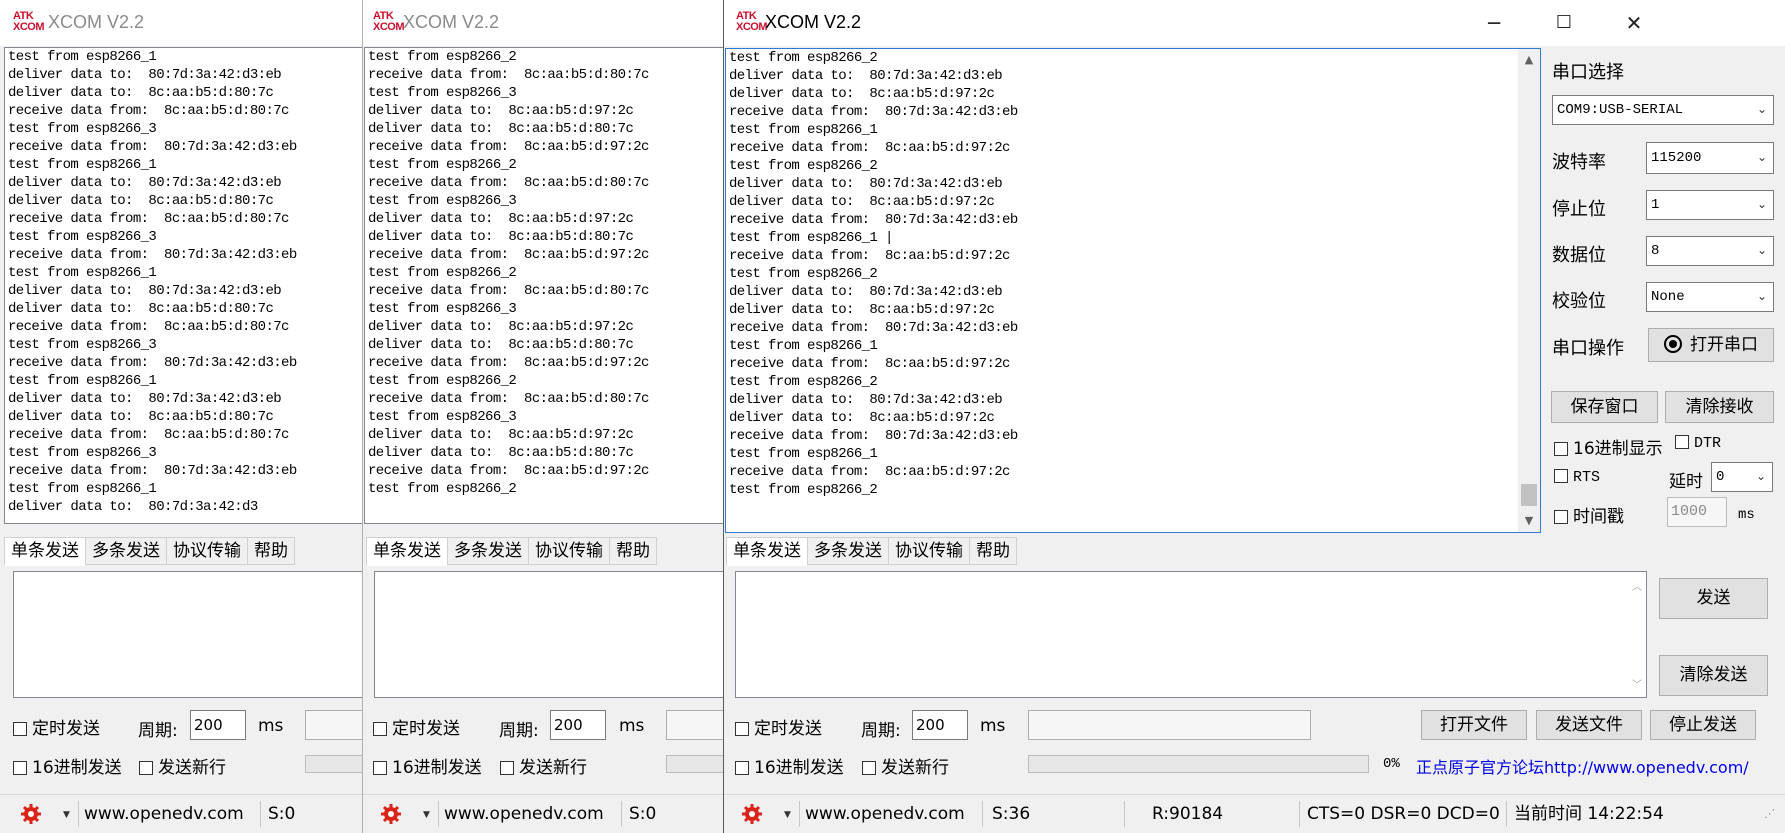 The image size is (1785, 833). Describe the element at coordinates (1713, 598) in the screenshot. I see `send-button: 发送` at that location.